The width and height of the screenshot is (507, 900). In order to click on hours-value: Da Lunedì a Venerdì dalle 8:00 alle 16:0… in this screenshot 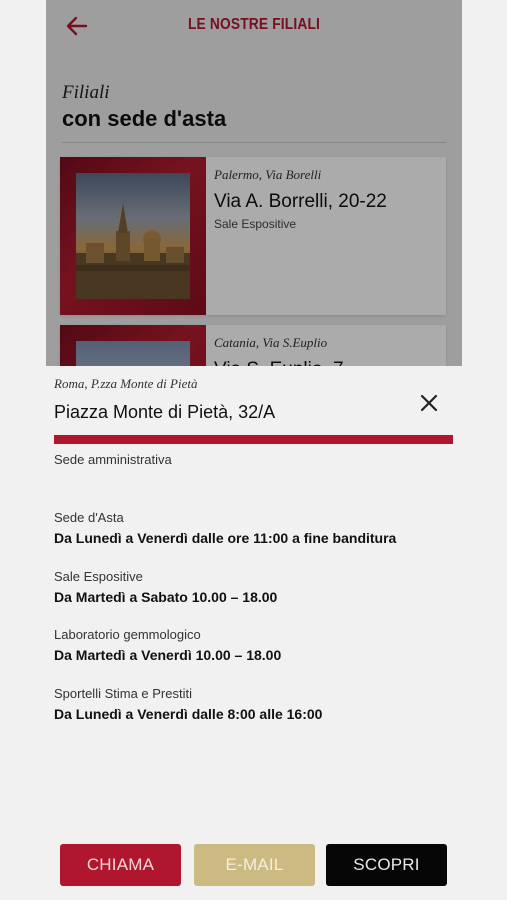, I will do `click(188, 713)`.